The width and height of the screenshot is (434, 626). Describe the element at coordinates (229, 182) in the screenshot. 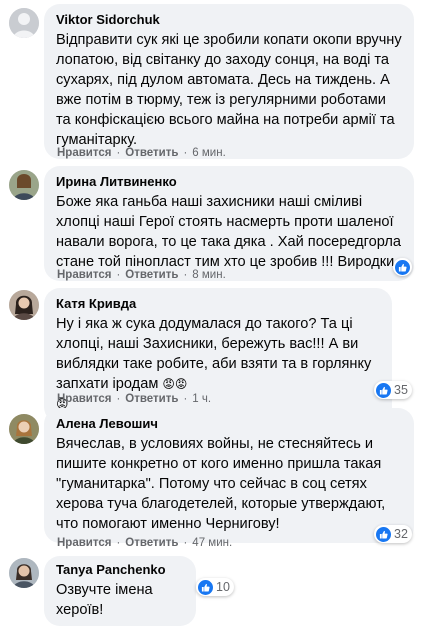

I see `comment-author: Ирина Литвиненко` at that location.